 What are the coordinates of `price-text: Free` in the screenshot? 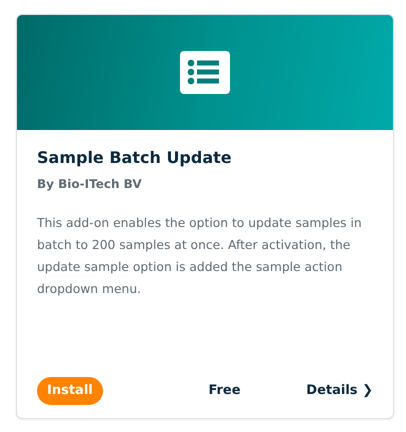 It's located at (224, 391).